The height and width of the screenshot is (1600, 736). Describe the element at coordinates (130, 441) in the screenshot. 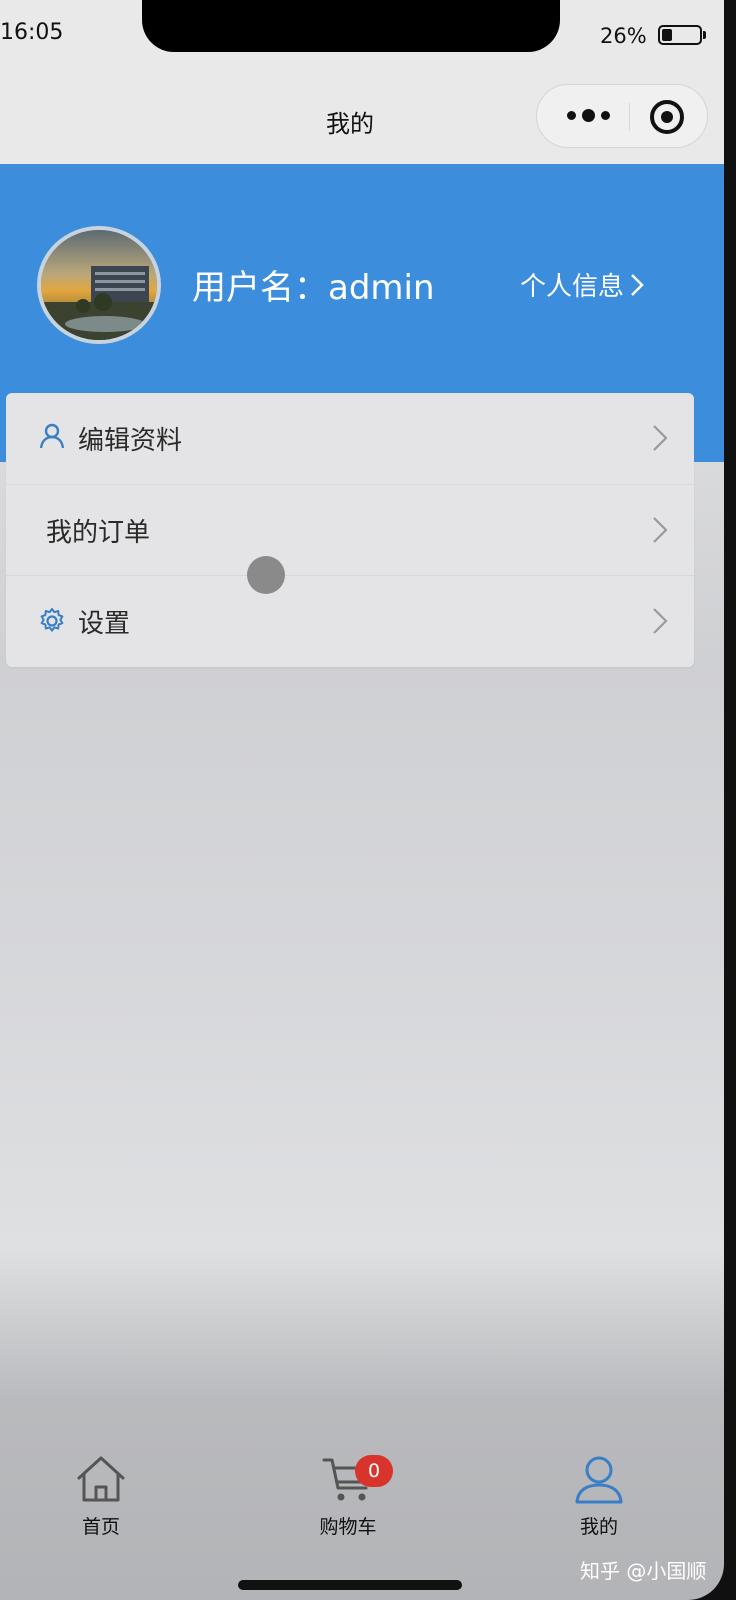

I see `menu-label: 编辑资料` at that location.